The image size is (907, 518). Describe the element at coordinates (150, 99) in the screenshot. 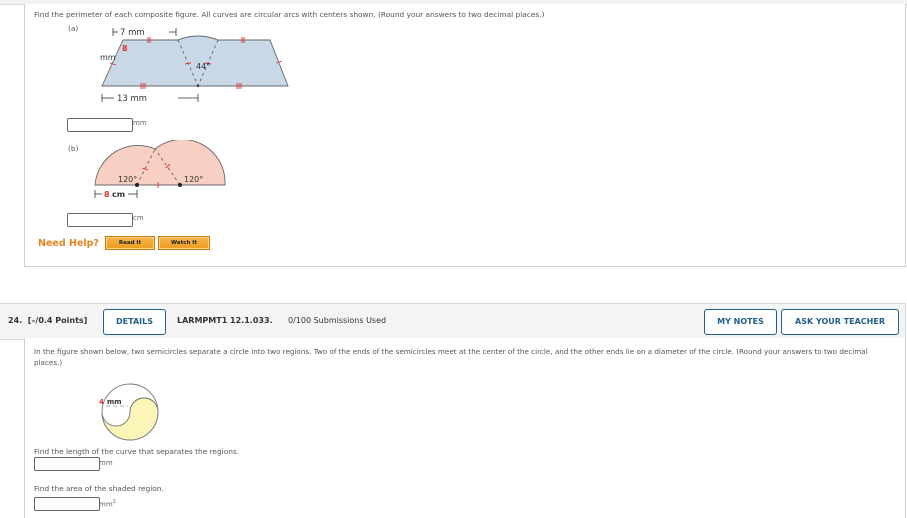

I see `bottom-dimension: 13 mm` at that location.